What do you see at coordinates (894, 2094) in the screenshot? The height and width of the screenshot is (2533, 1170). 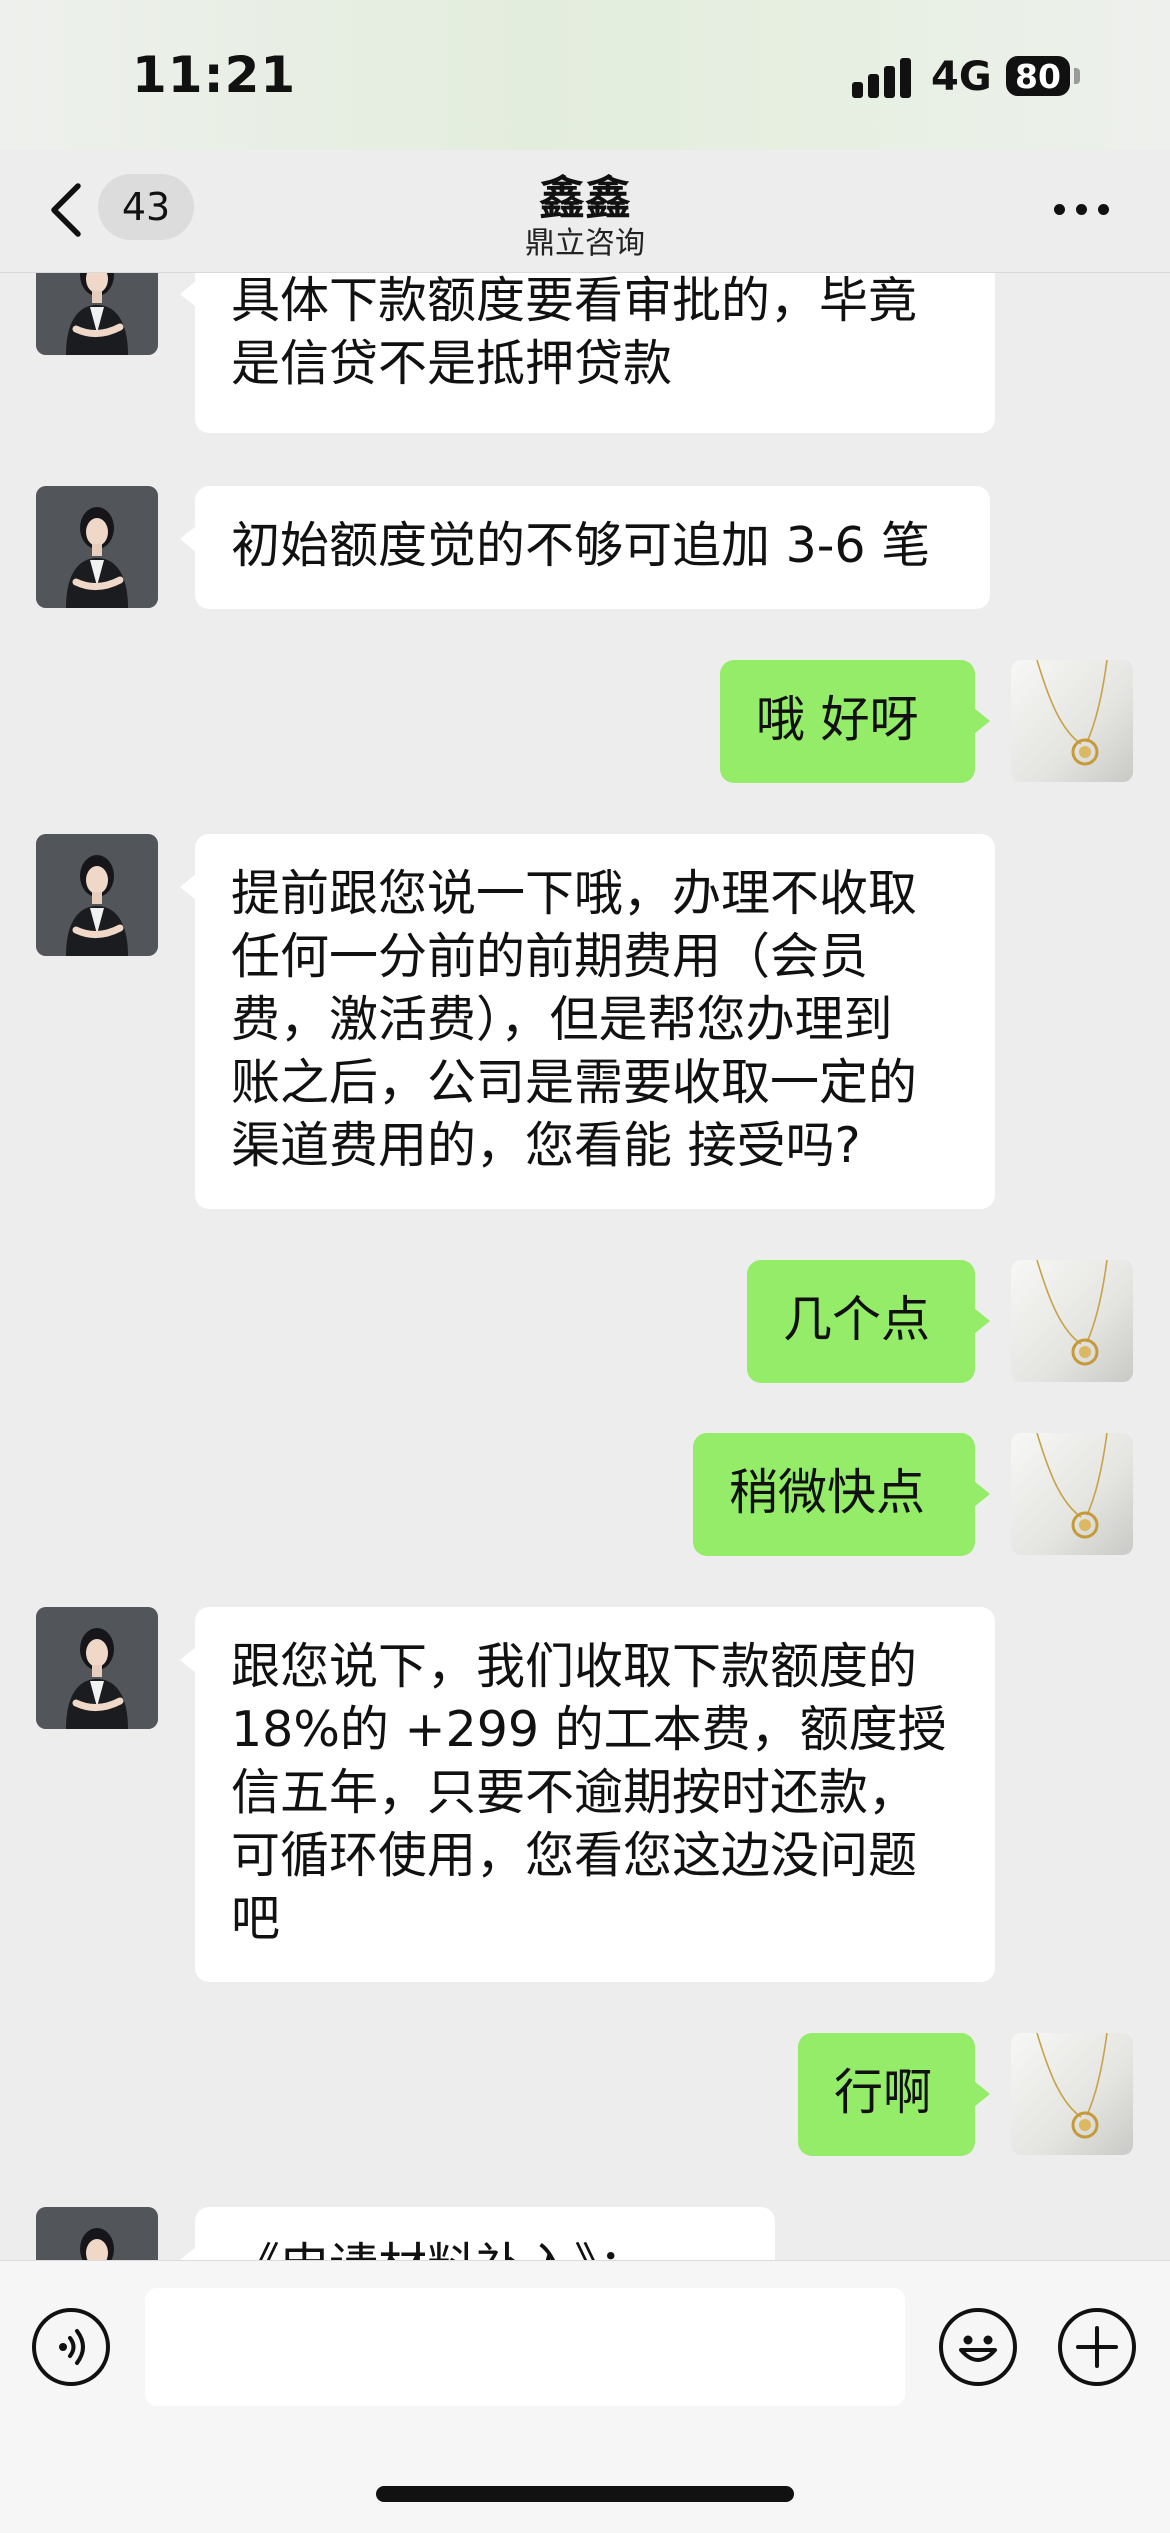 I see `sent-message: 行啊` at bounding box center [894, 2094].